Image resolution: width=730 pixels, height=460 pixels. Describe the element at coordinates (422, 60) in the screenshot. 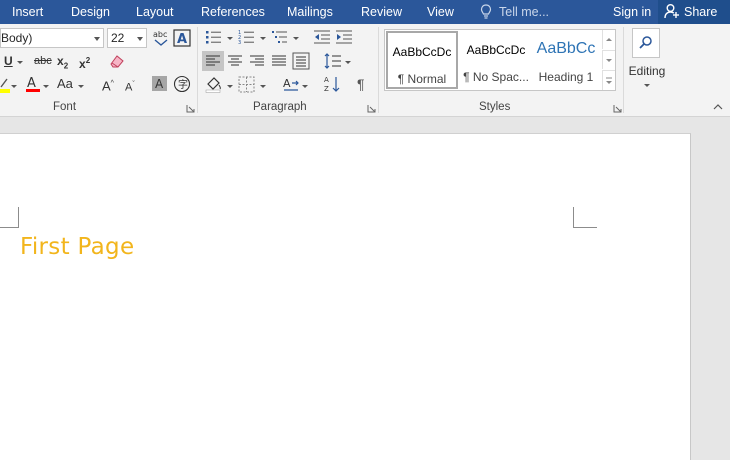

I see `style-normal: AaBbCcDc ¶ Normal` at that location.